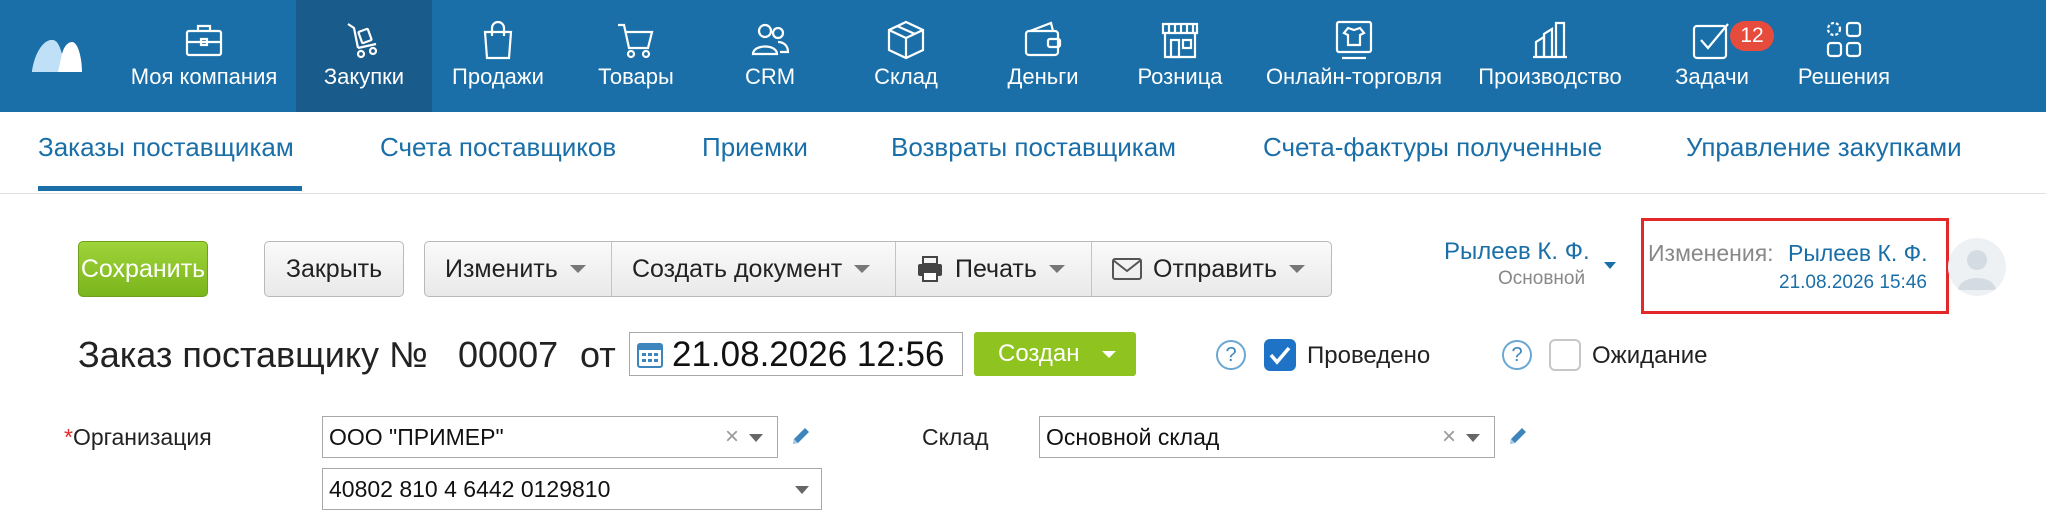 The height and width of the screenshot is (526, 2046). I want to click on nav-item-solutions: Решения, so click(1844, 56).